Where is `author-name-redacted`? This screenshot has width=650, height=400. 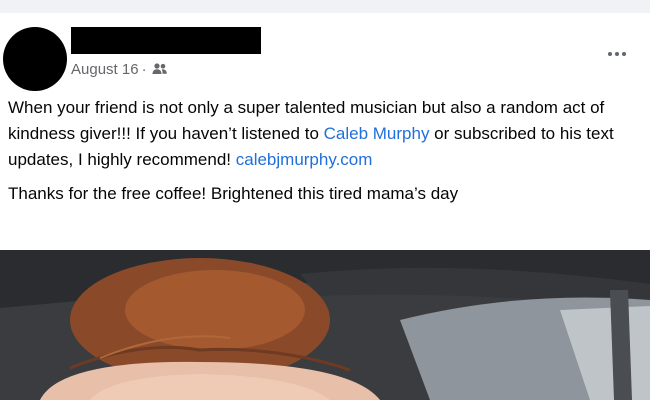
author-name-redacted is located at coordinates (166, 40).